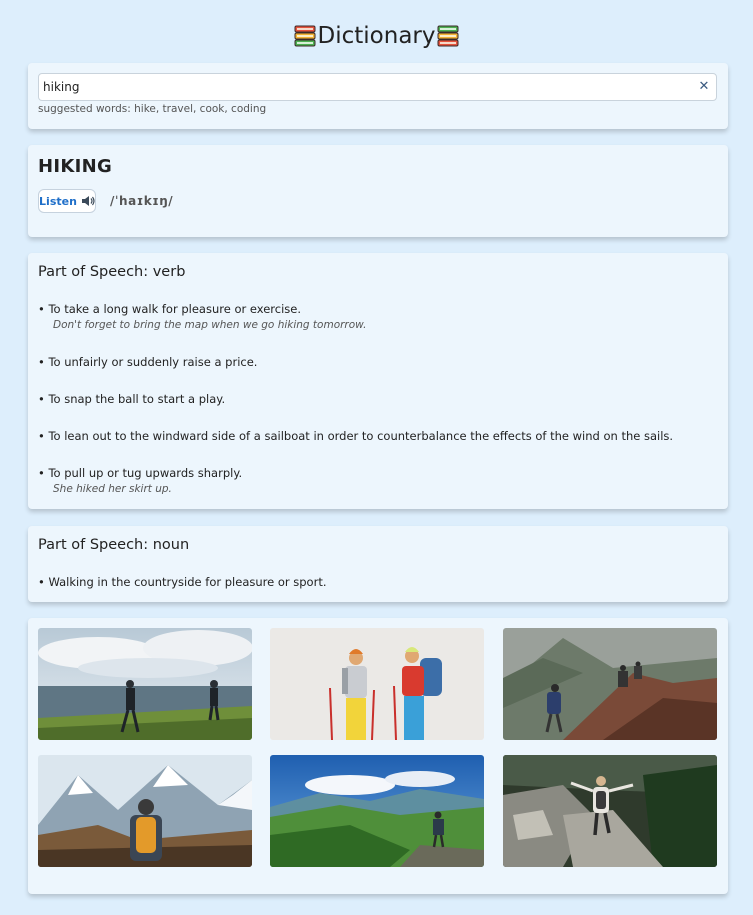 Image resolution: width=753 pixels, height=915 pixels. Describe the element at coordinates (610, 684) in the screenshot. I see `mountain-ridge-hikers-photo` at that location.